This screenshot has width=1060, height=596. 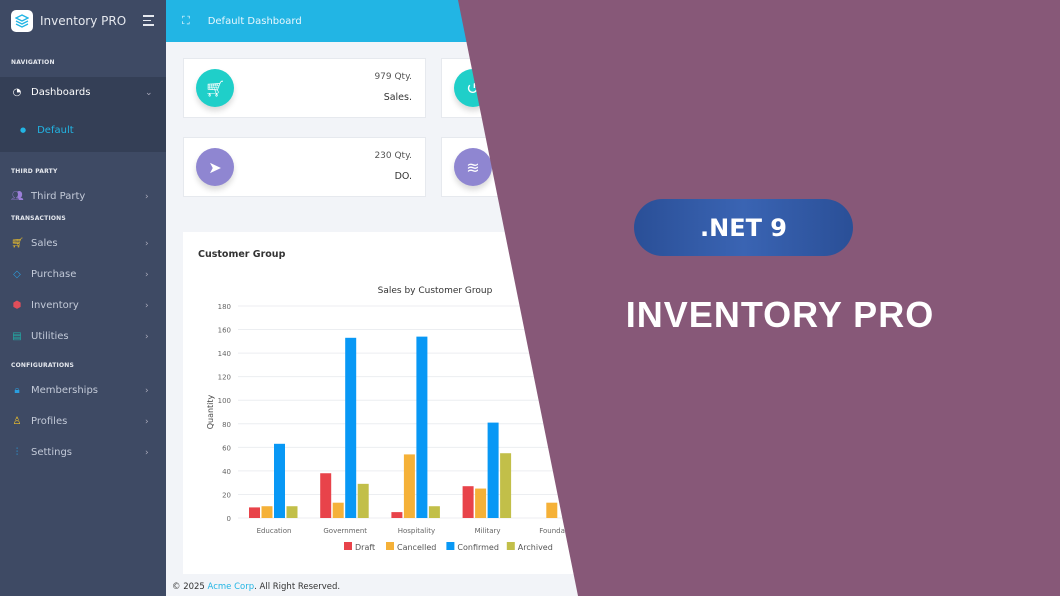 I want to click on net-version-badge: .NET 9, so click(x=743, y=227).